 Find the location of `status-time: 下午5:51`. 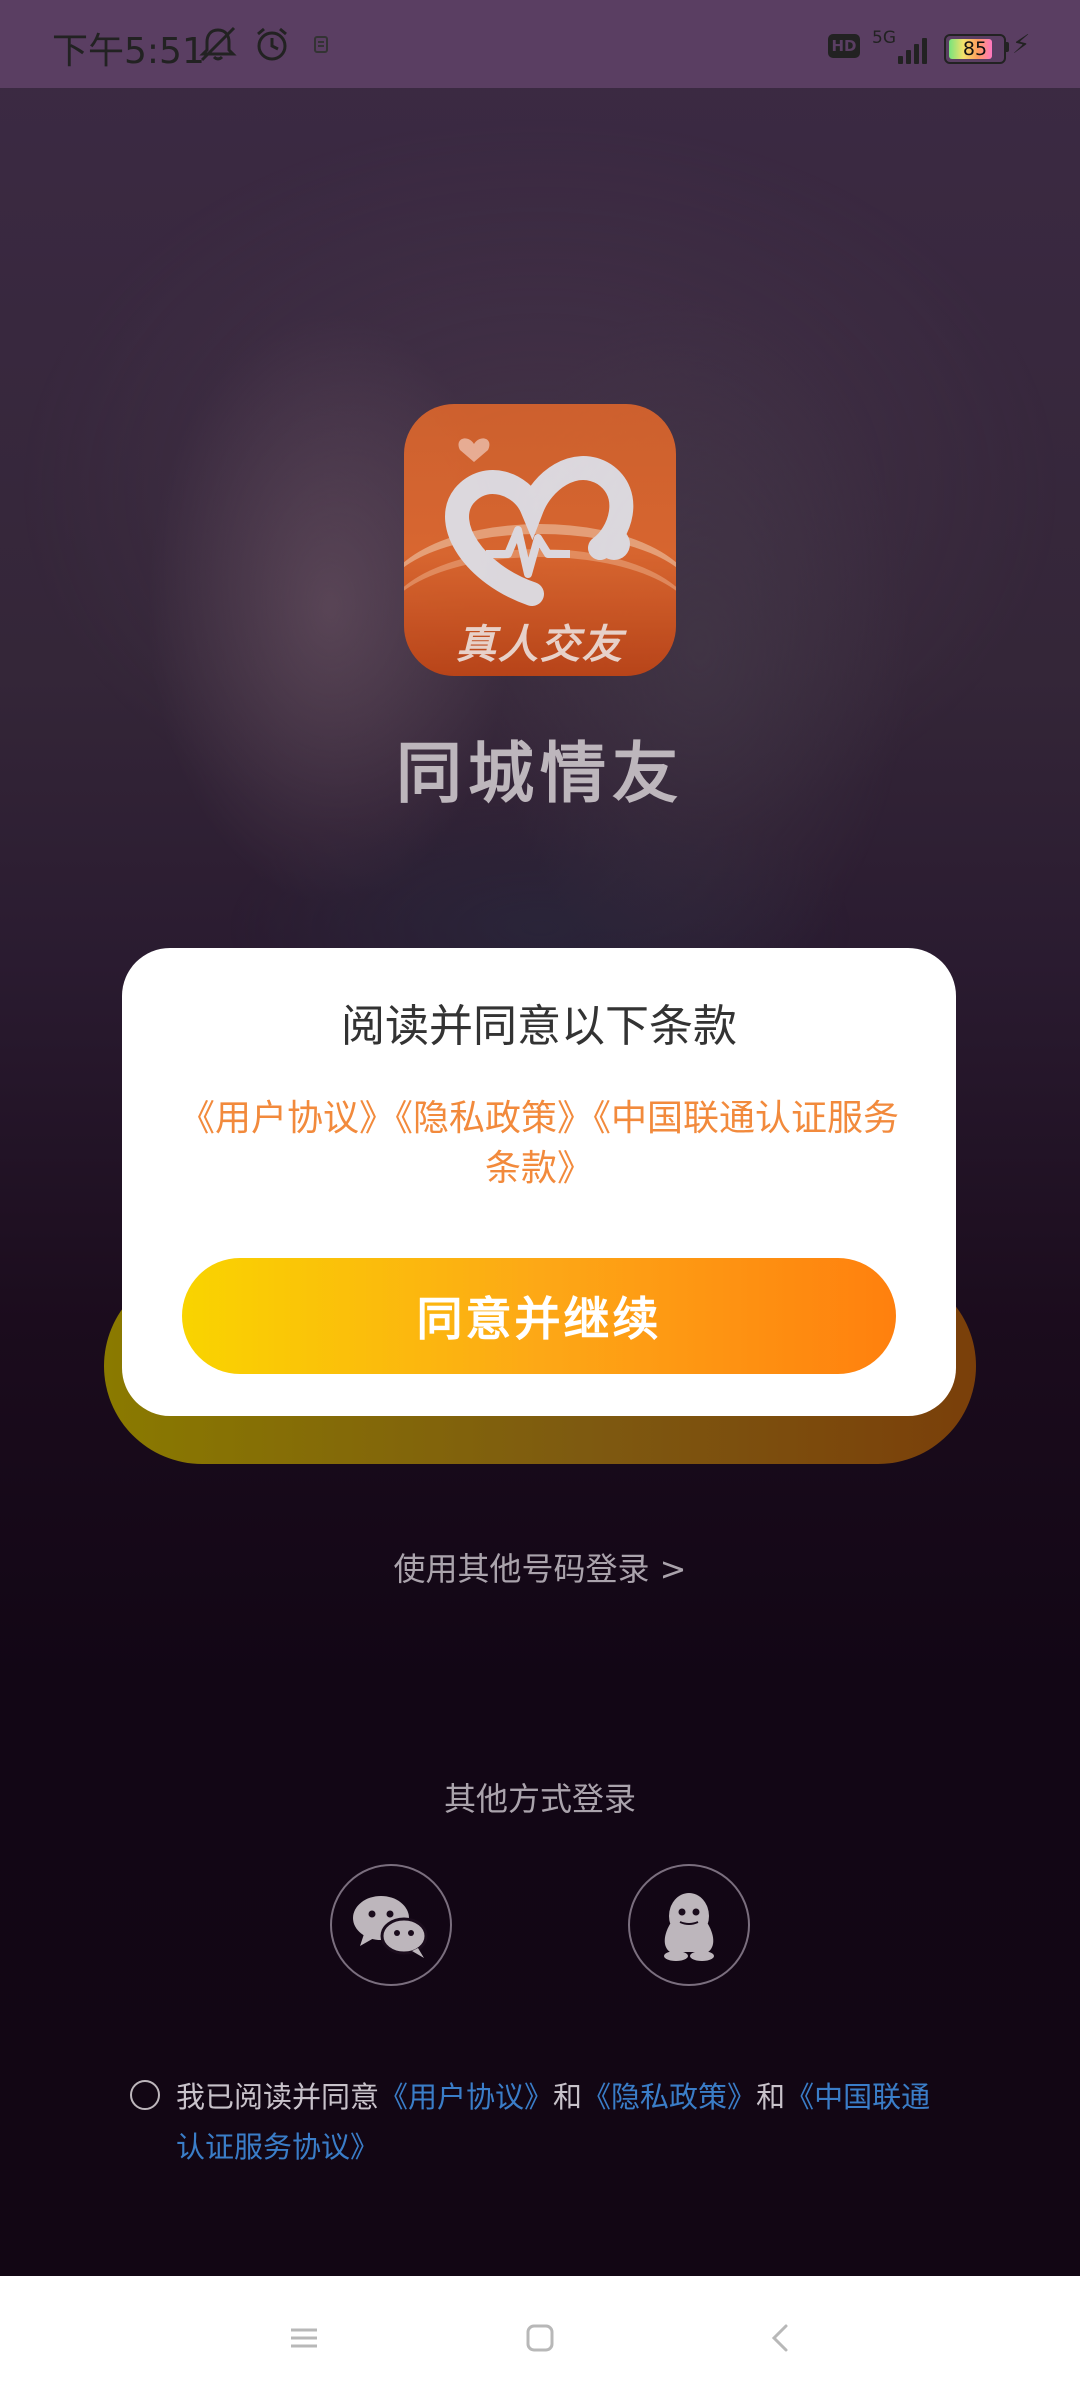

status-time: 下午5:51 is located at coordinates (128, 51).